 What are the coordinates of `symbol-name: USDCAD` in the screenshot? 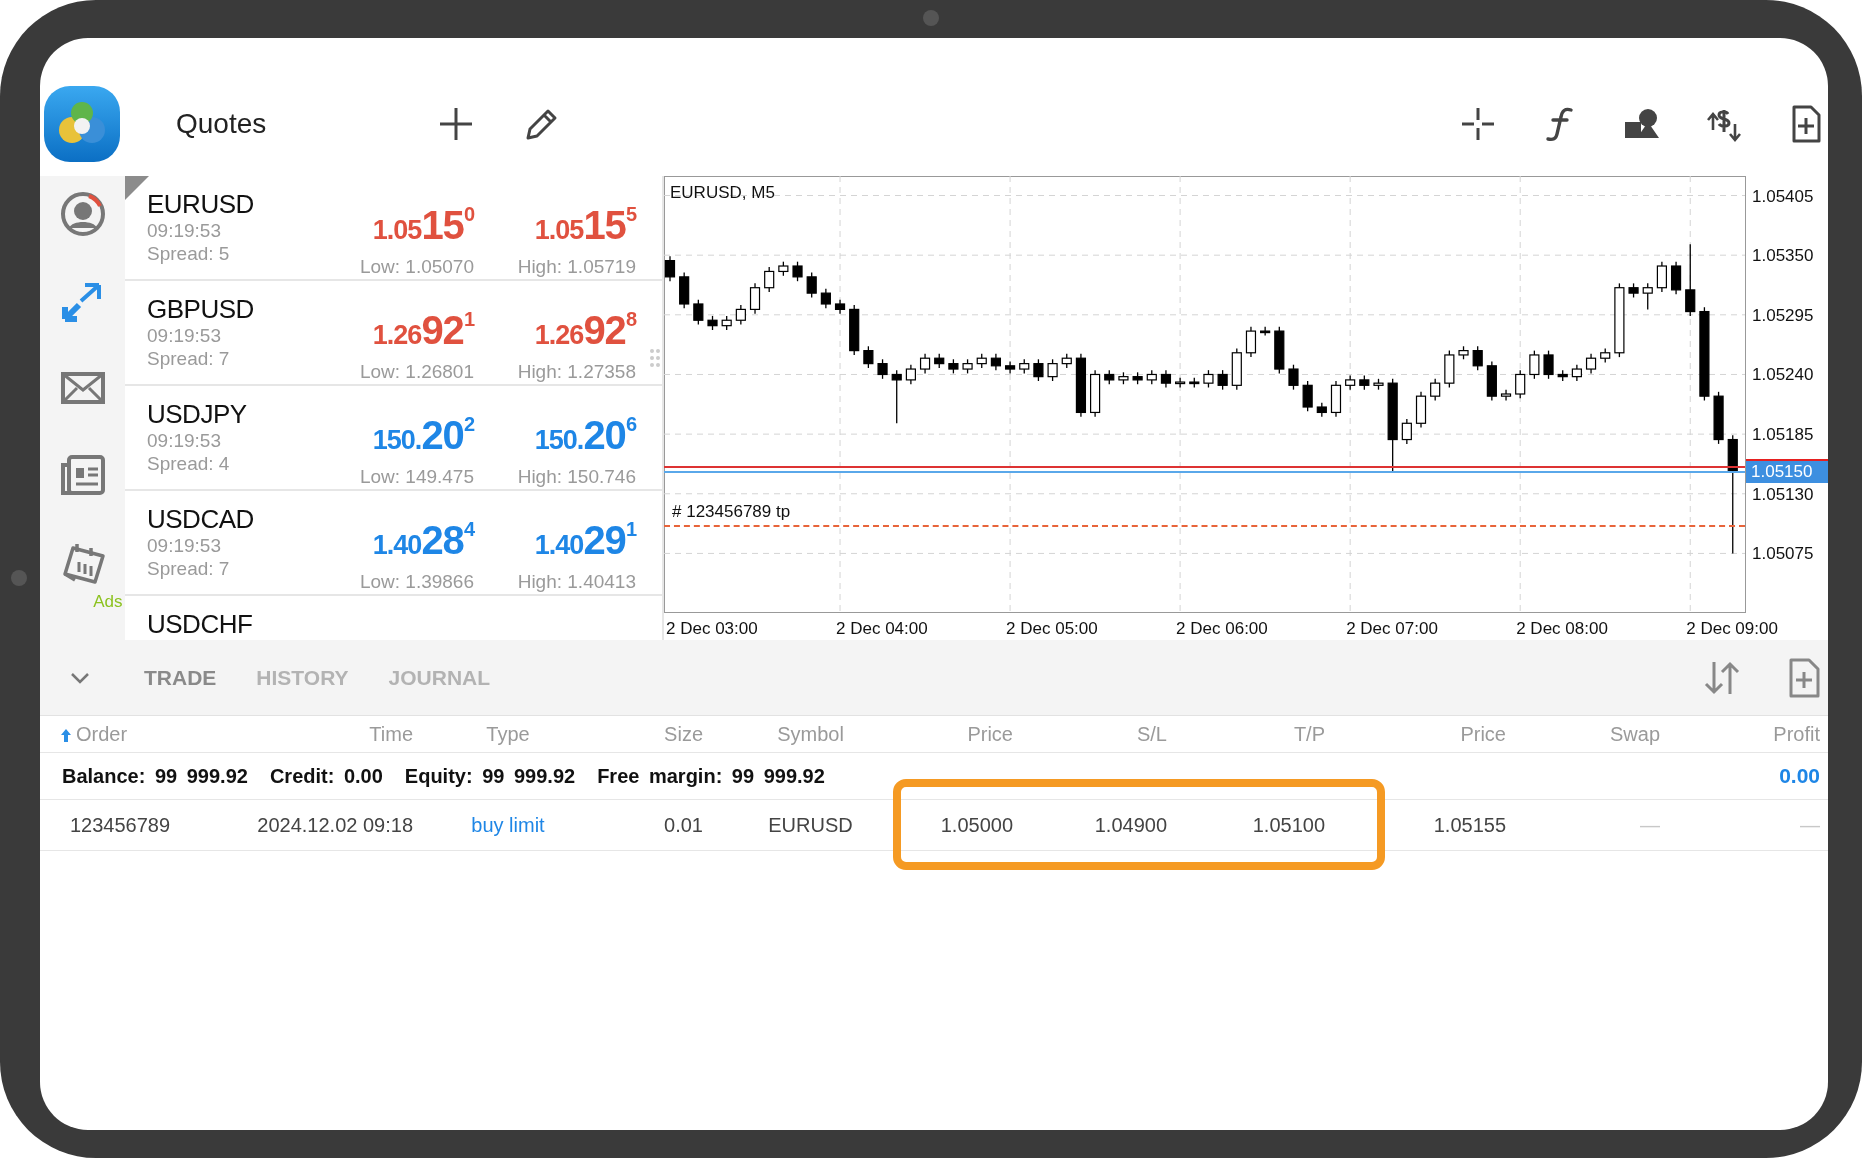 It's located at (201, 519).